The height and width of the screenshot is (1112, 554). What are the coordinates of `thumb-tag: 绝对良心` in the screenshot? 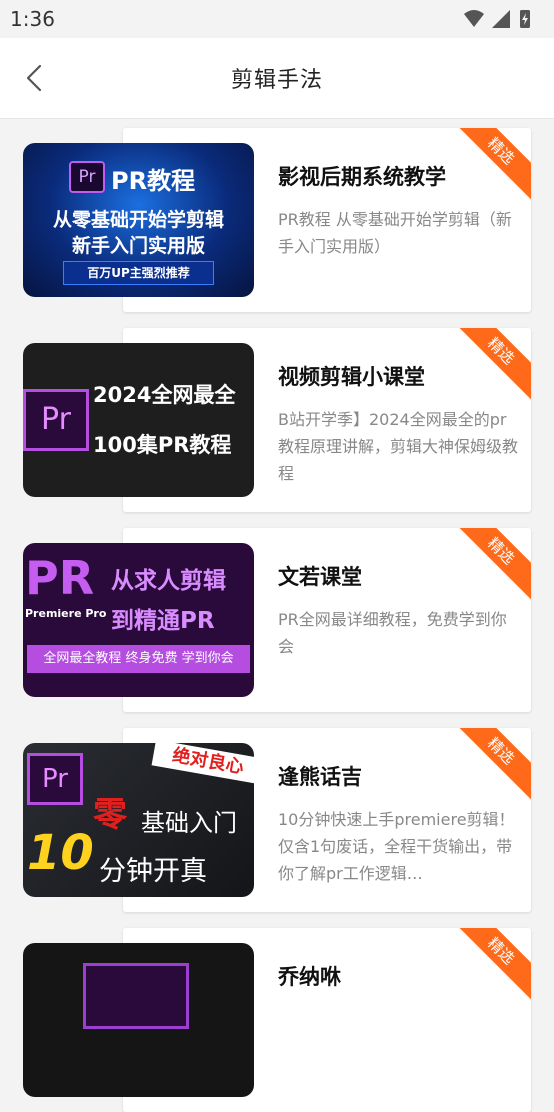 It's located at (202, 764).